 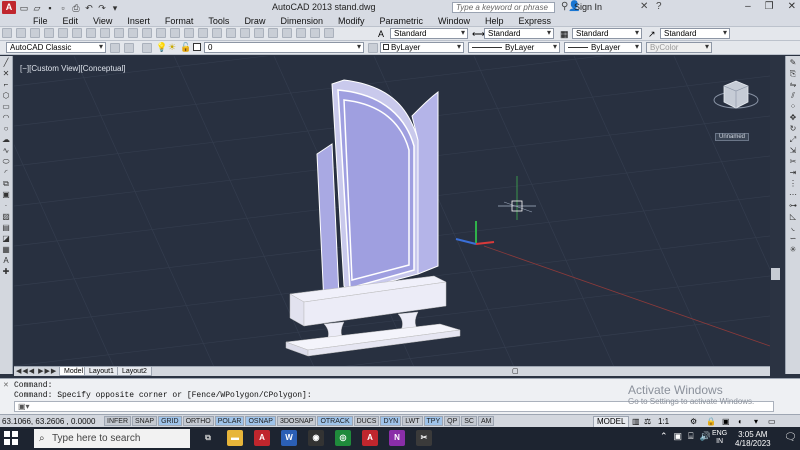 I want to click on offset-icon: ⫽, so click(x=793, y=95).